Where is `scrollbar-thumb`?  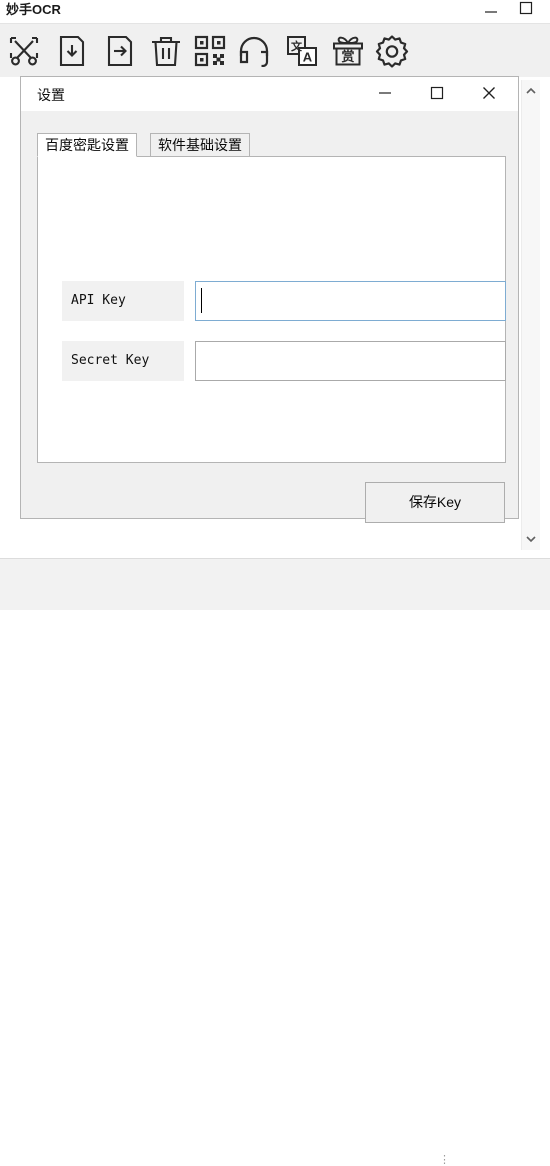 scrollbar-thumb is located at coordinates (531, 315).